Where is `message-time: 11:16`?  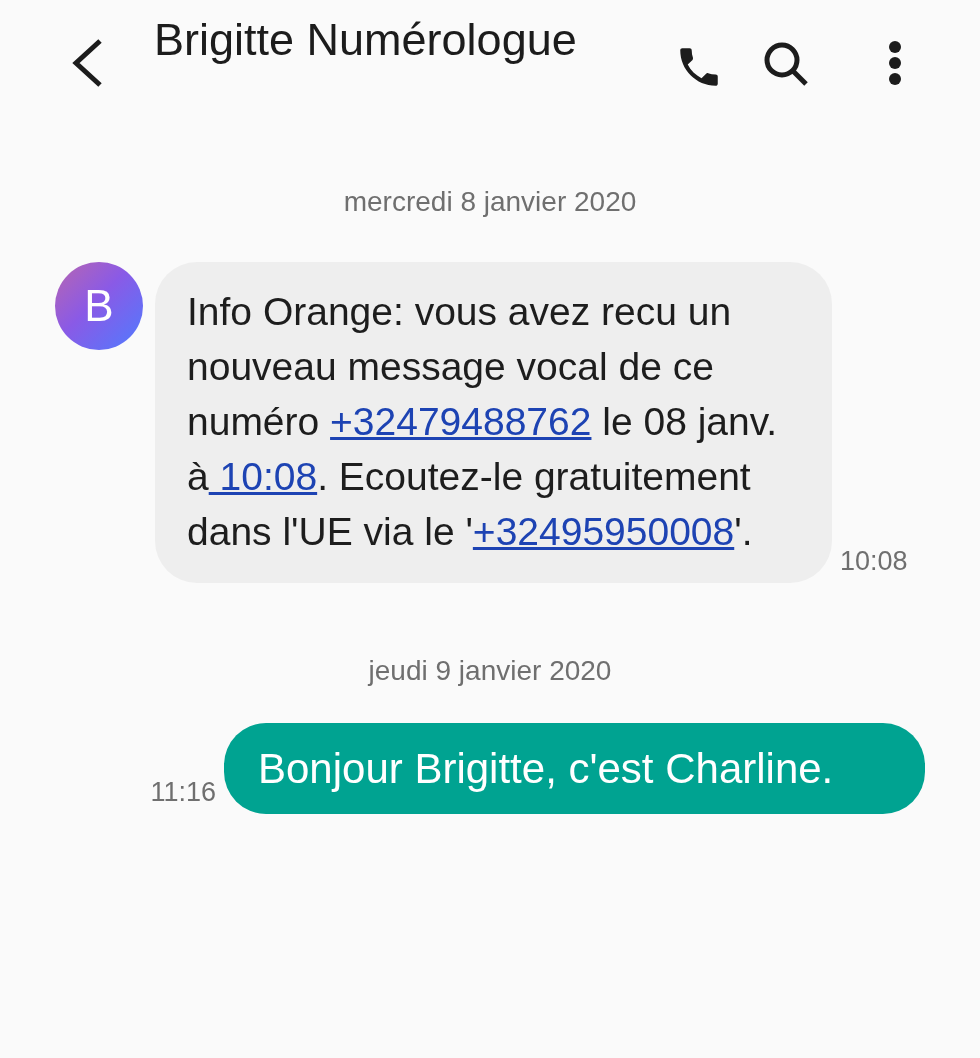 message-time: 11:16 is located at coordinates (183, 792).